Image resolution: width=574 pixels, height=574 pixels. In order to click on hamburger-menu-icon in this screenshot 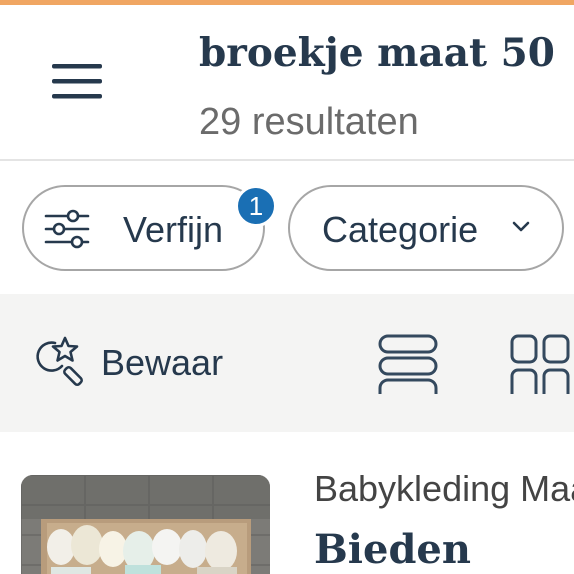, I will do `click(77, 81)`.